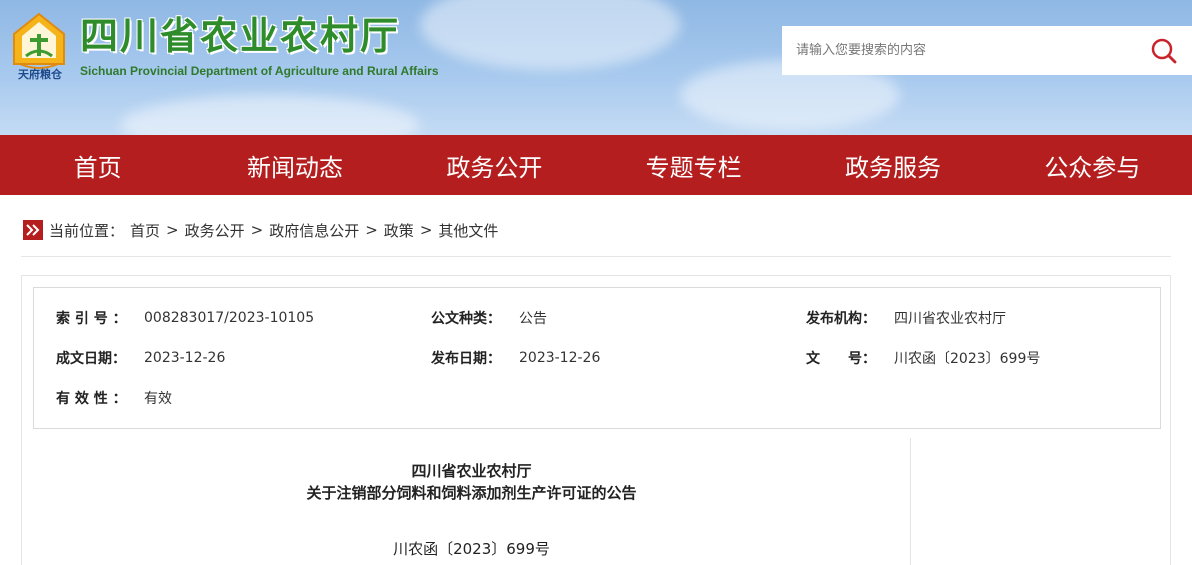  I want to click on validity-value: 有效, so click(158, 399).